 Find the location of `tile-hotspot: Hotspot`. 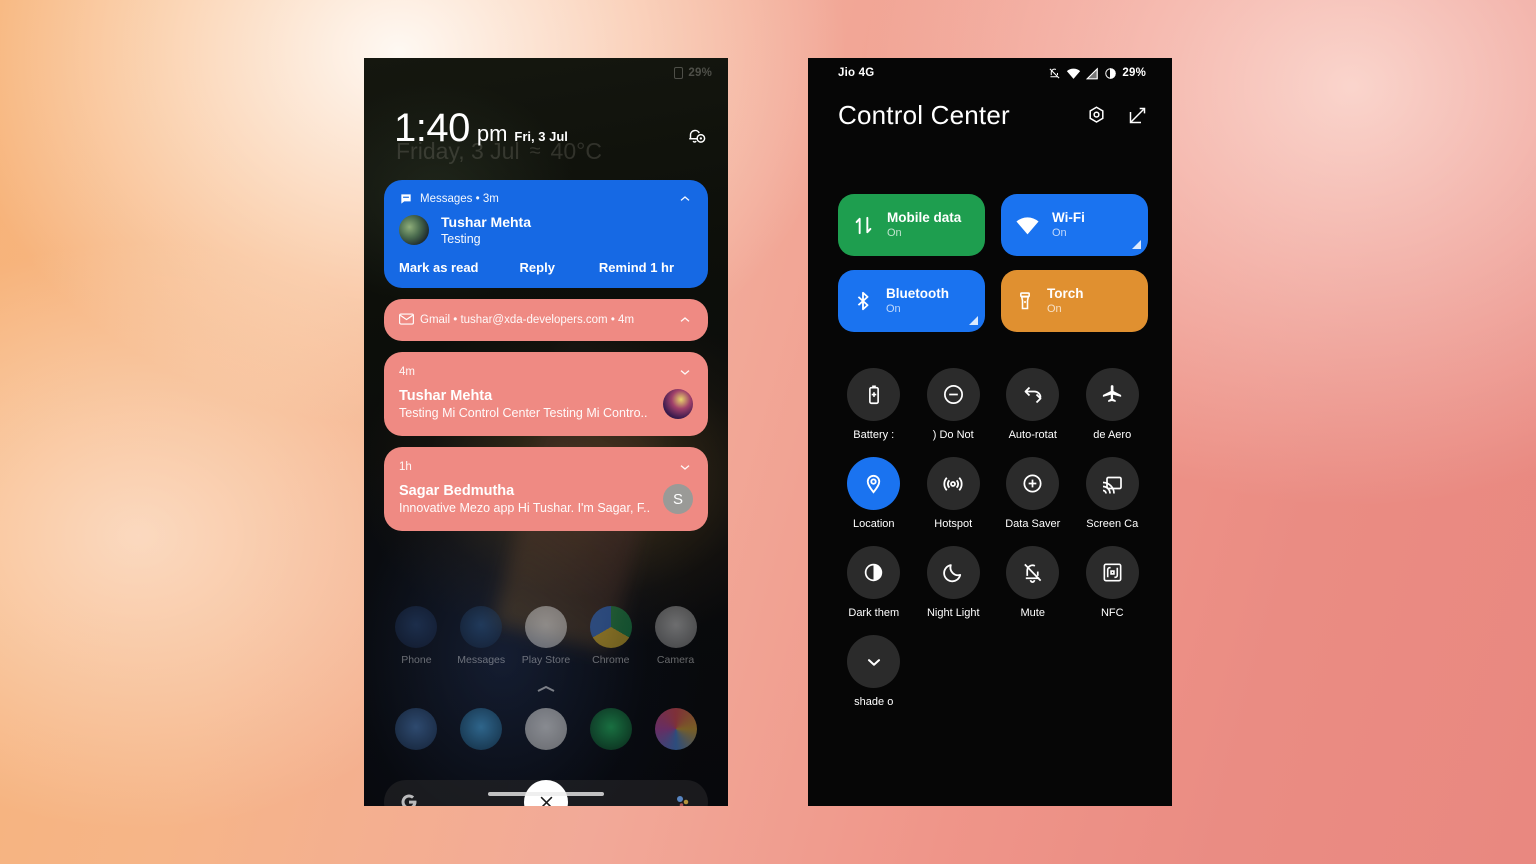

tile-hotspot: Hotspot is located at coordinates (954, 493).